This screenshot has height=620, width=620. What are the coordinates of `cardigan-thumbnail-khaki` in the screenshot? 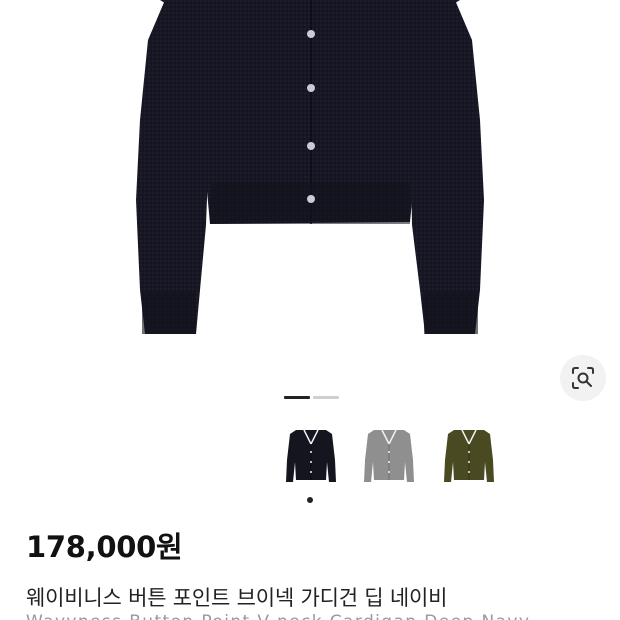 It's located at (469, 455).